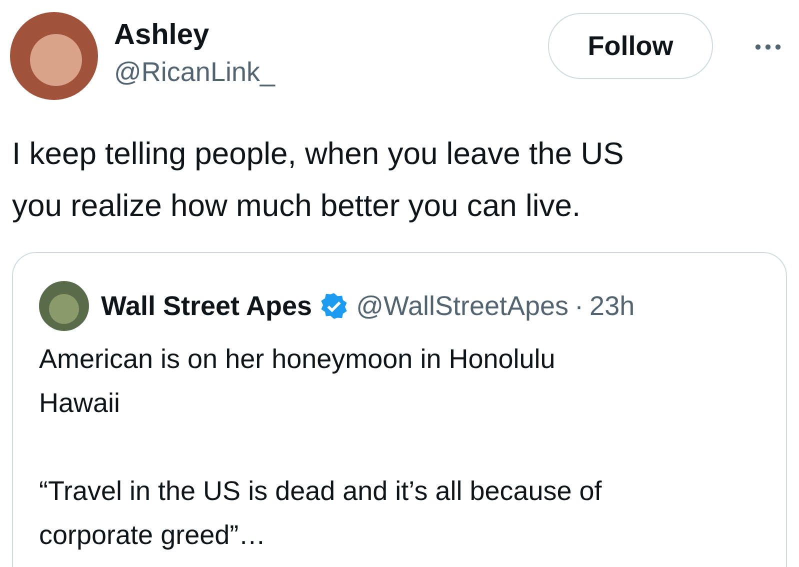 This screenshot has height=567, width=799. I want to click on tweet-text: I keep telling people, when you leave the US you realize how much better you can live., so click(318, 180).